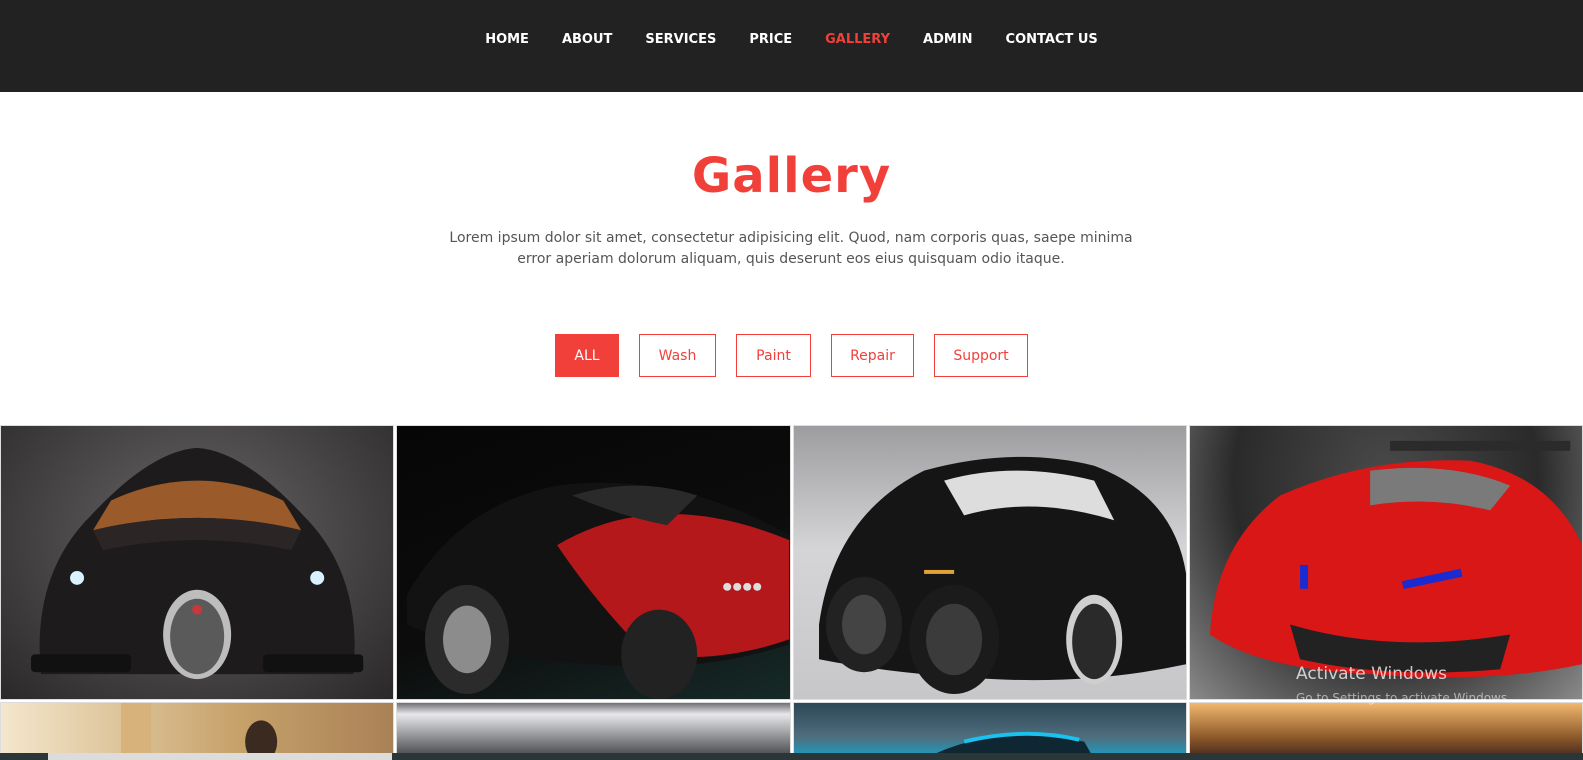  Describe the element at coordinates (981, 355) in the screenshot. I see `filter-support-button: Support` at that location.